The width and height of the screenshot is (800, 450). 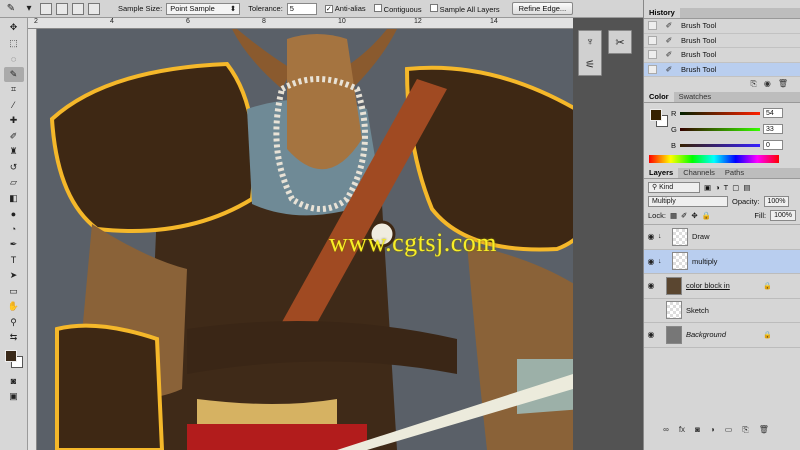 I want to click on layer-row-draw: ◉ ↓ Draw, so click(x=722, y=237).